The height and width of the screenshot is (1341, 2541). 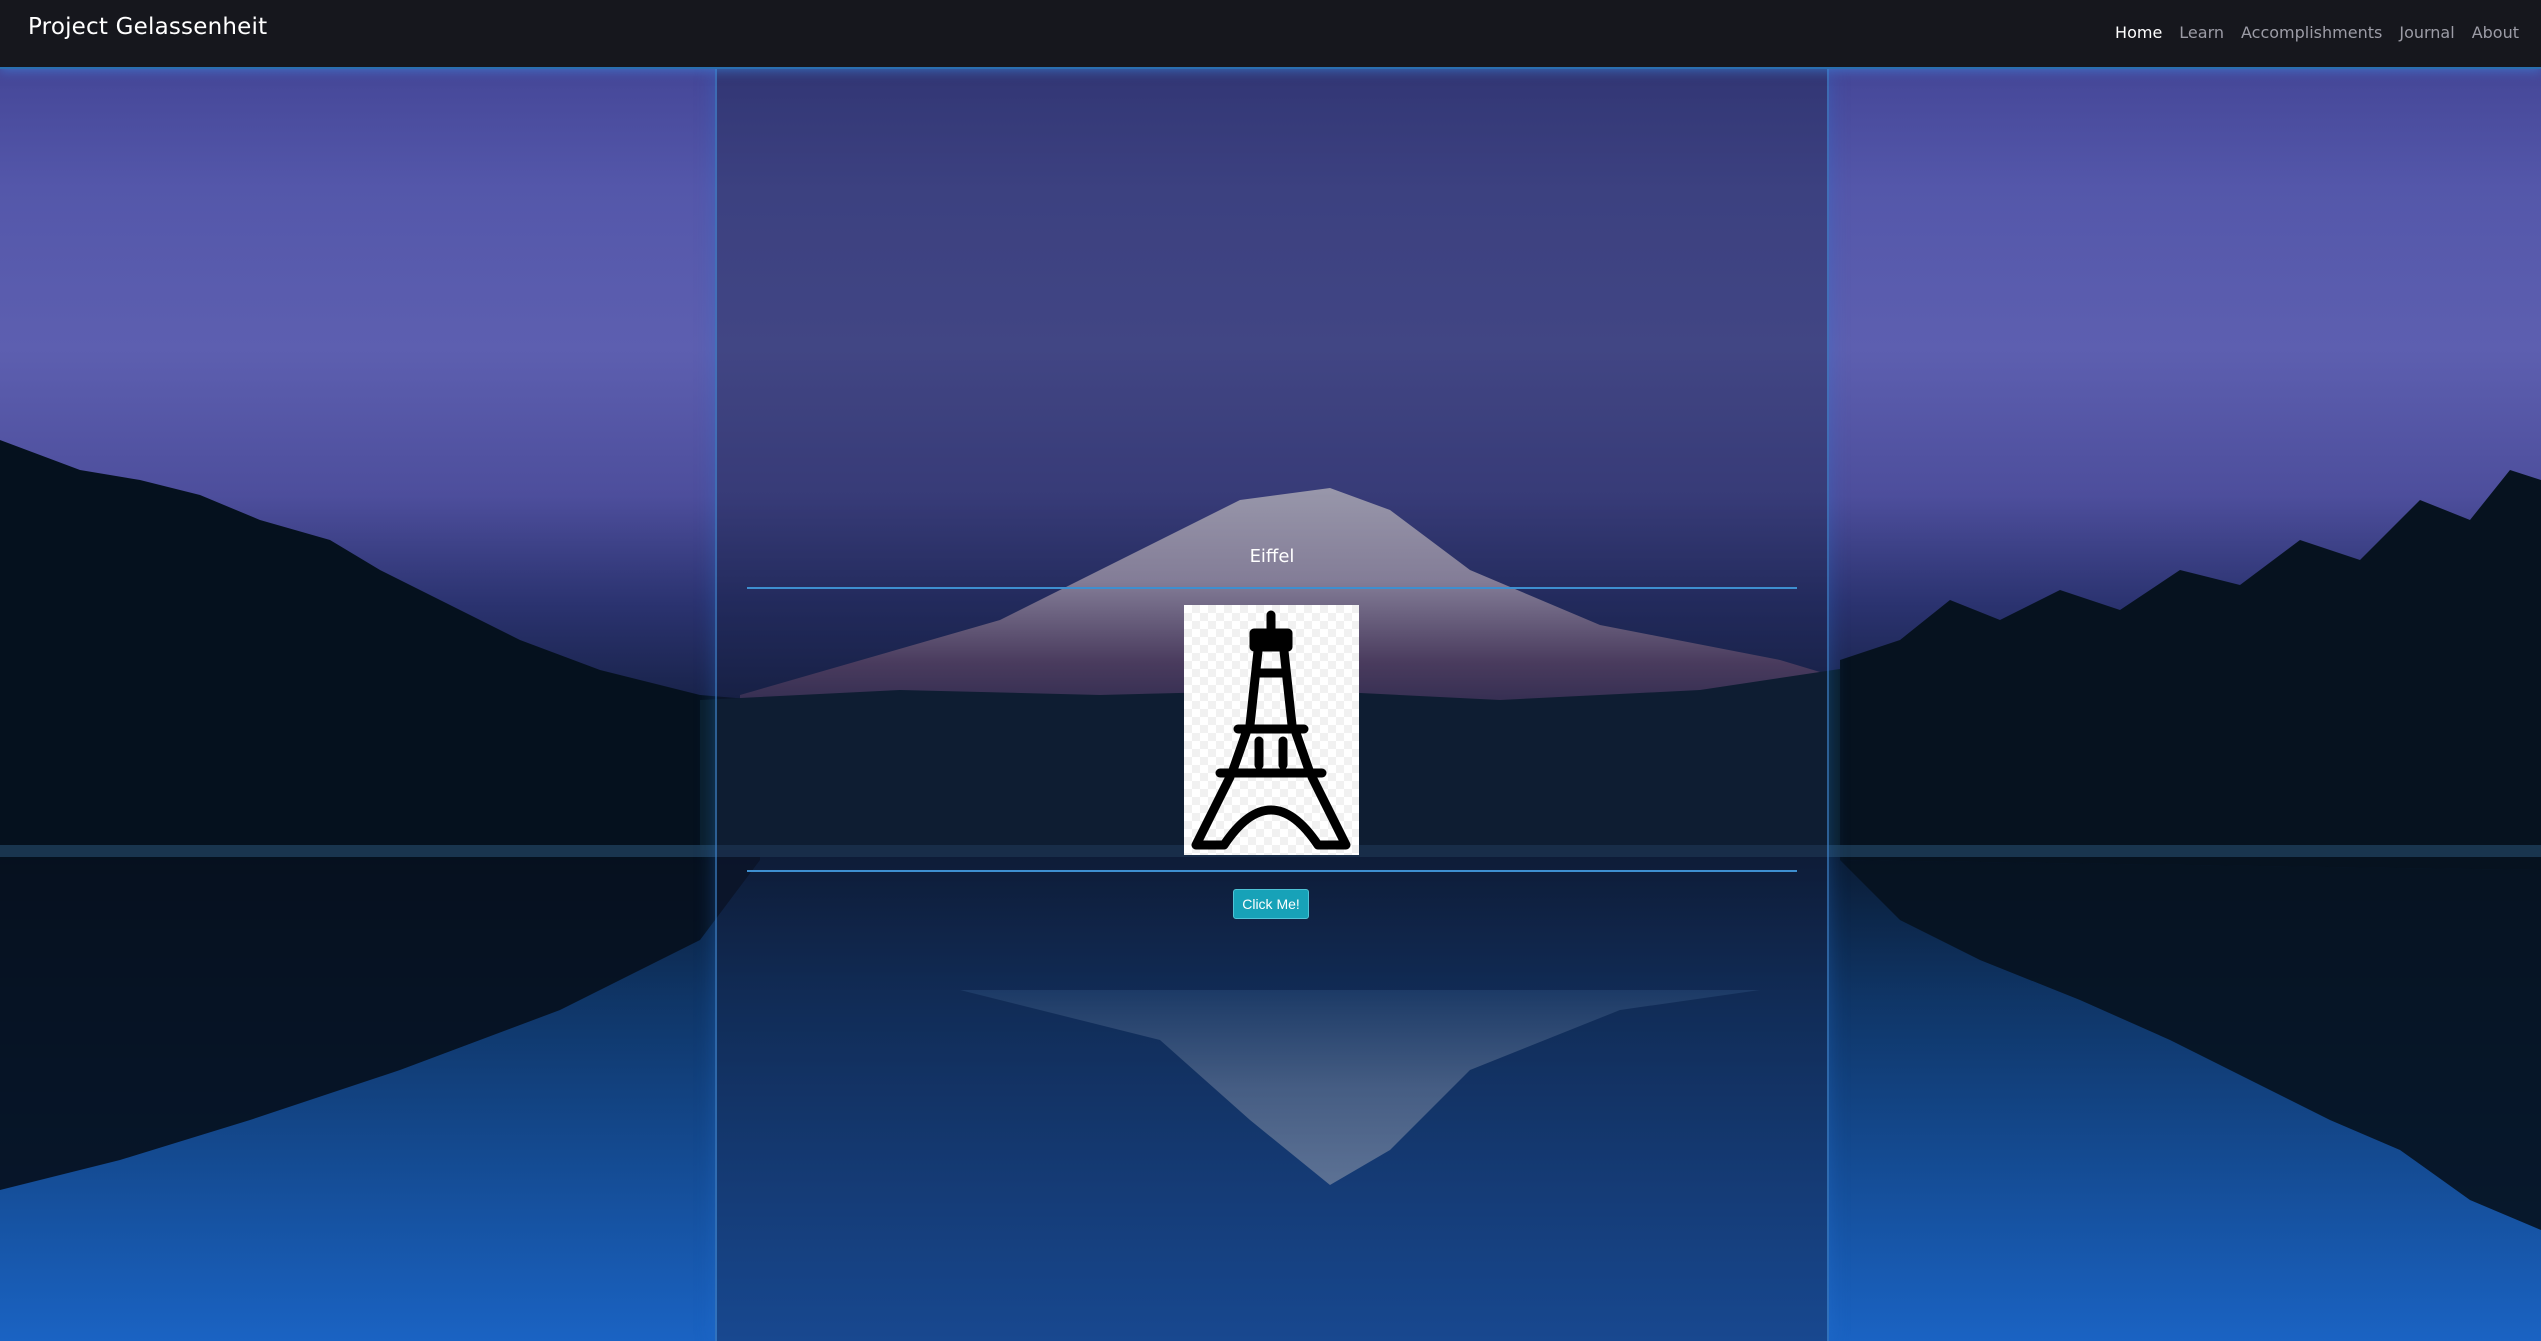 I want to click on eiffel-tower-icon, so click(x=1271, y=730).